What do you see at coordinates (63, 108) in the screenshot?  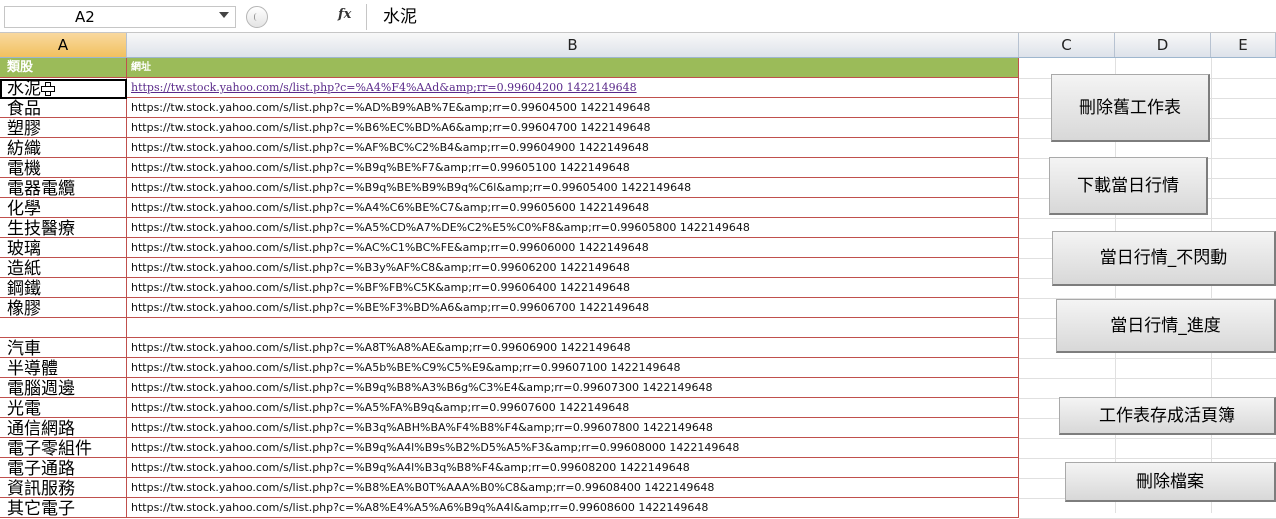 I see `category-cell: 食品` at bounding box center [63, 108].